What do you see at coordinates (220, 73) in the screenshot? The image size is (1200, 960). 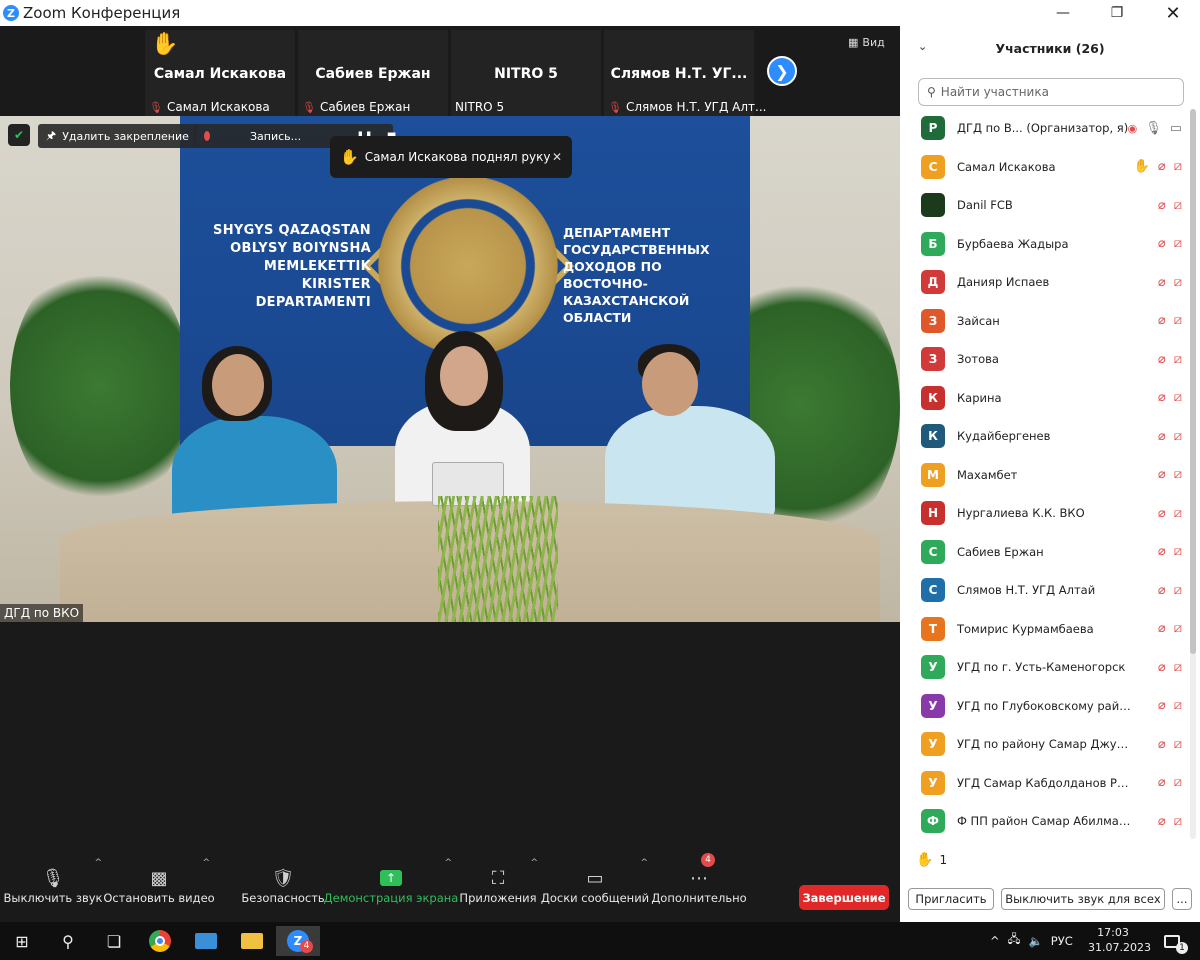 I see `strip-tile: ✋ Самал Искакова 🎙 Самал Искакова` at bounding box center [220, 73].